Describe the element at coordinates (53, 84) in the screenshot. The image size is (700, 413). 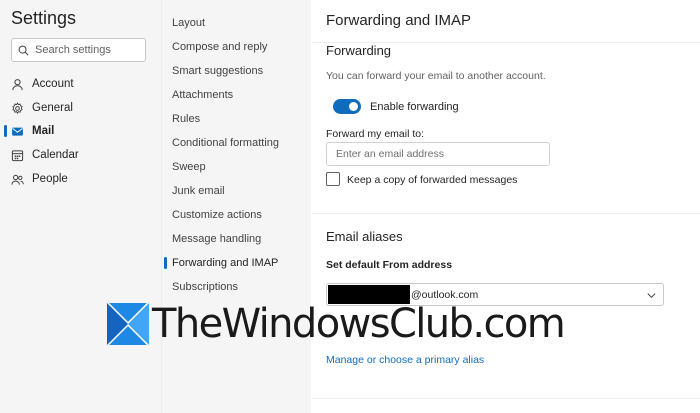
I see `sidebar-item-label: Account` at that location.